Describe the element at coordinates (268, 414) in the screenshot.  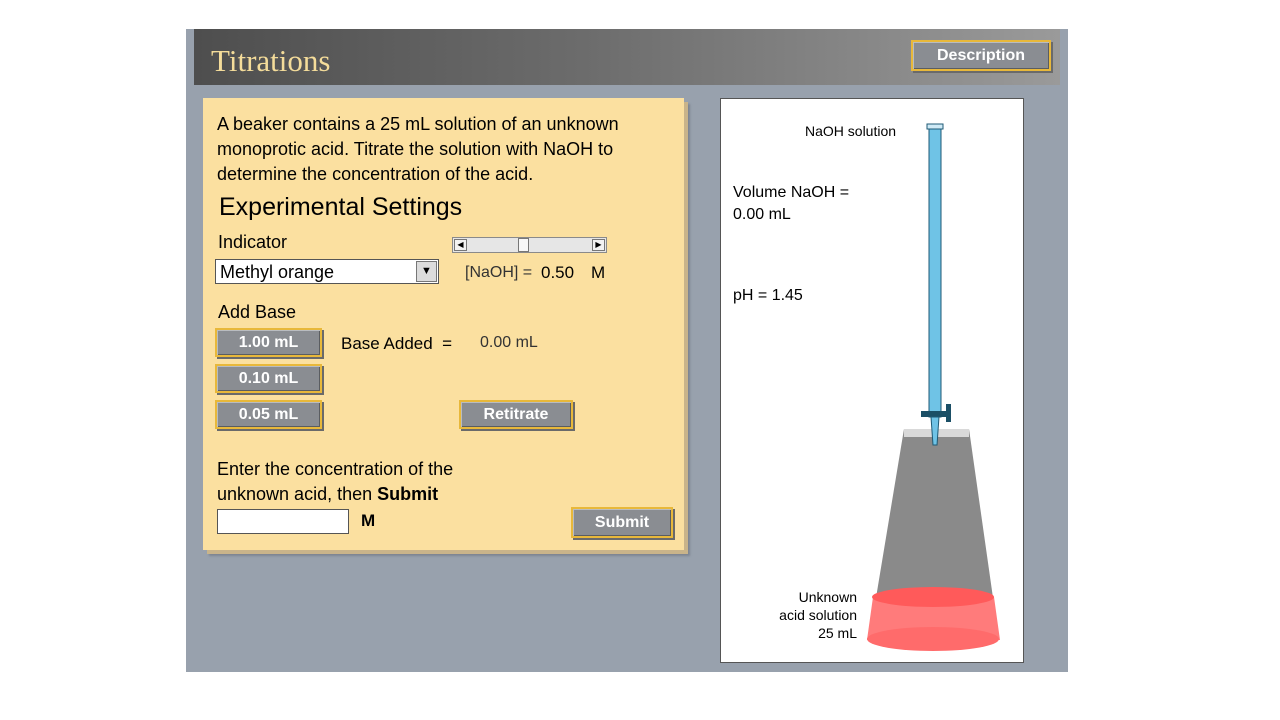
I see `add-0-05-ml-button: 0.05 mL` at that location.